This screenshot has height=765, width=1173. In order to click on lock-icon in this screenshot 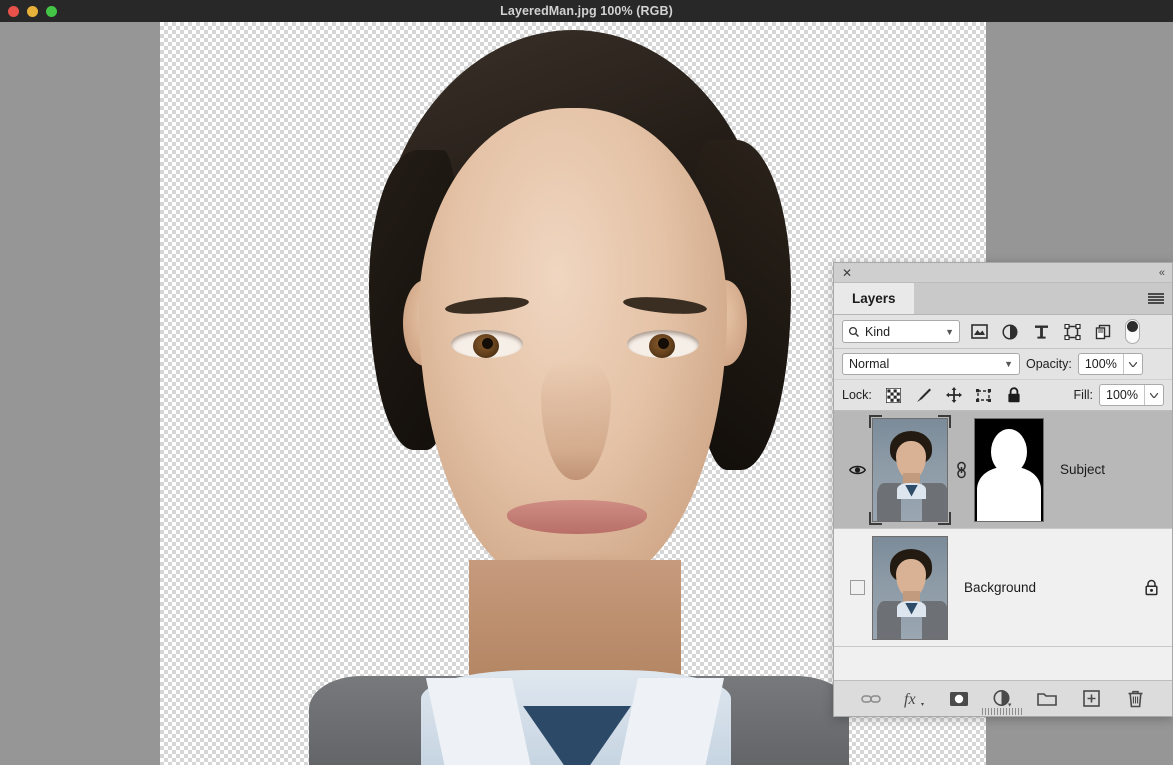, I will do `click(1151, 587)`.